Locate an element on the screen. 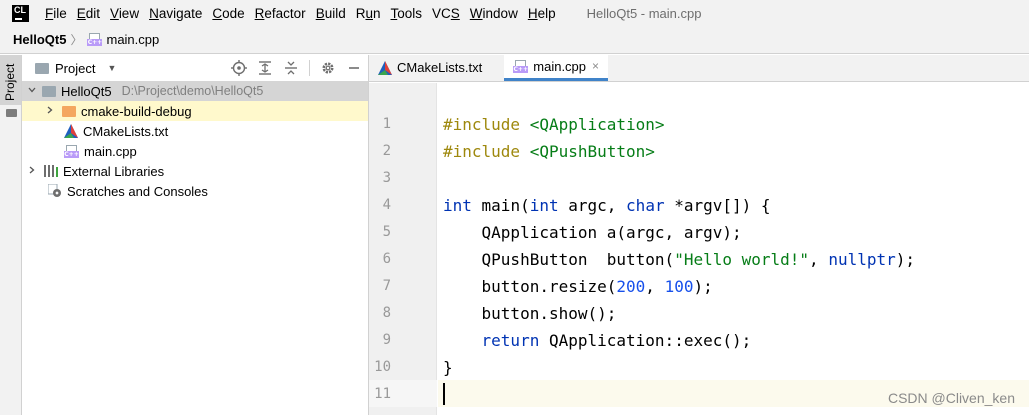 Image resolution: width=1029 pixels, height=415 pixels. menu-item-run: Run is located at coordinates (368, 13).